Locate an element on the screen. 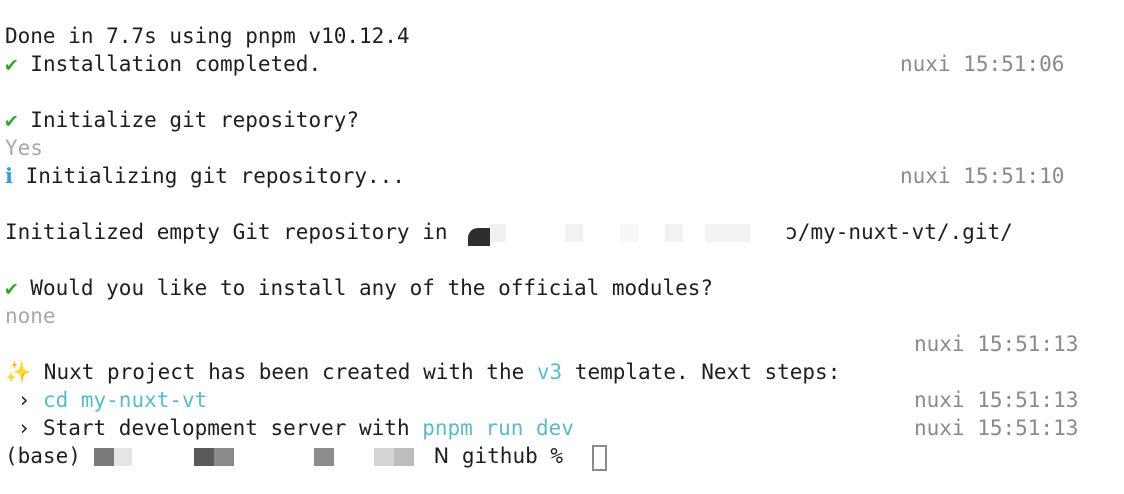 This screenshot has height=494, width=1124. modules-answer: none is located at coordinates (30, 316).